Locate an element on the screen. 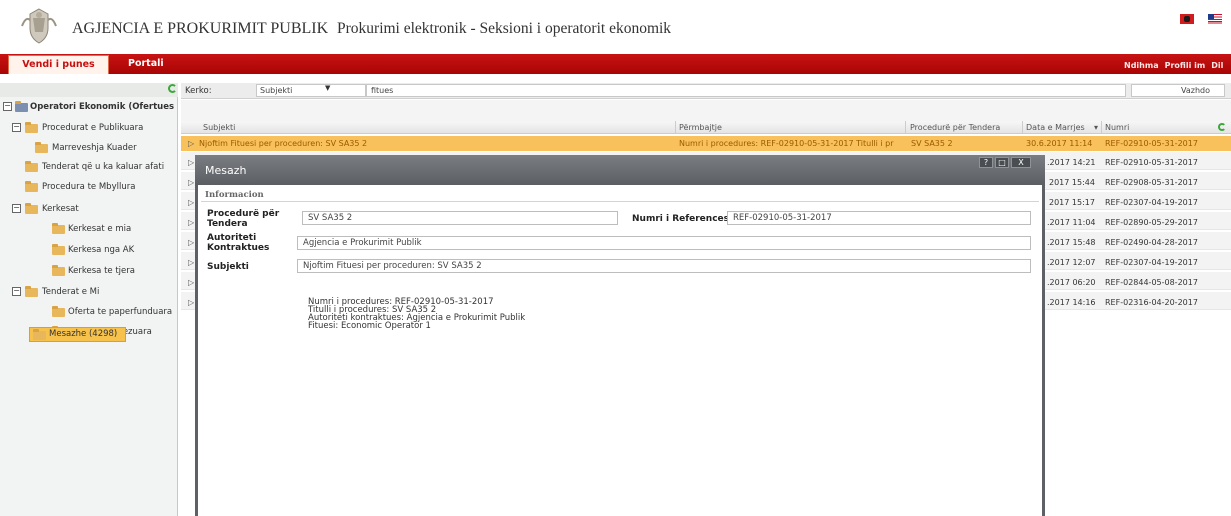 Image resolution: width=1231 pixels, height=516 pixels. operator-icon is located at coordinates (21, 106).